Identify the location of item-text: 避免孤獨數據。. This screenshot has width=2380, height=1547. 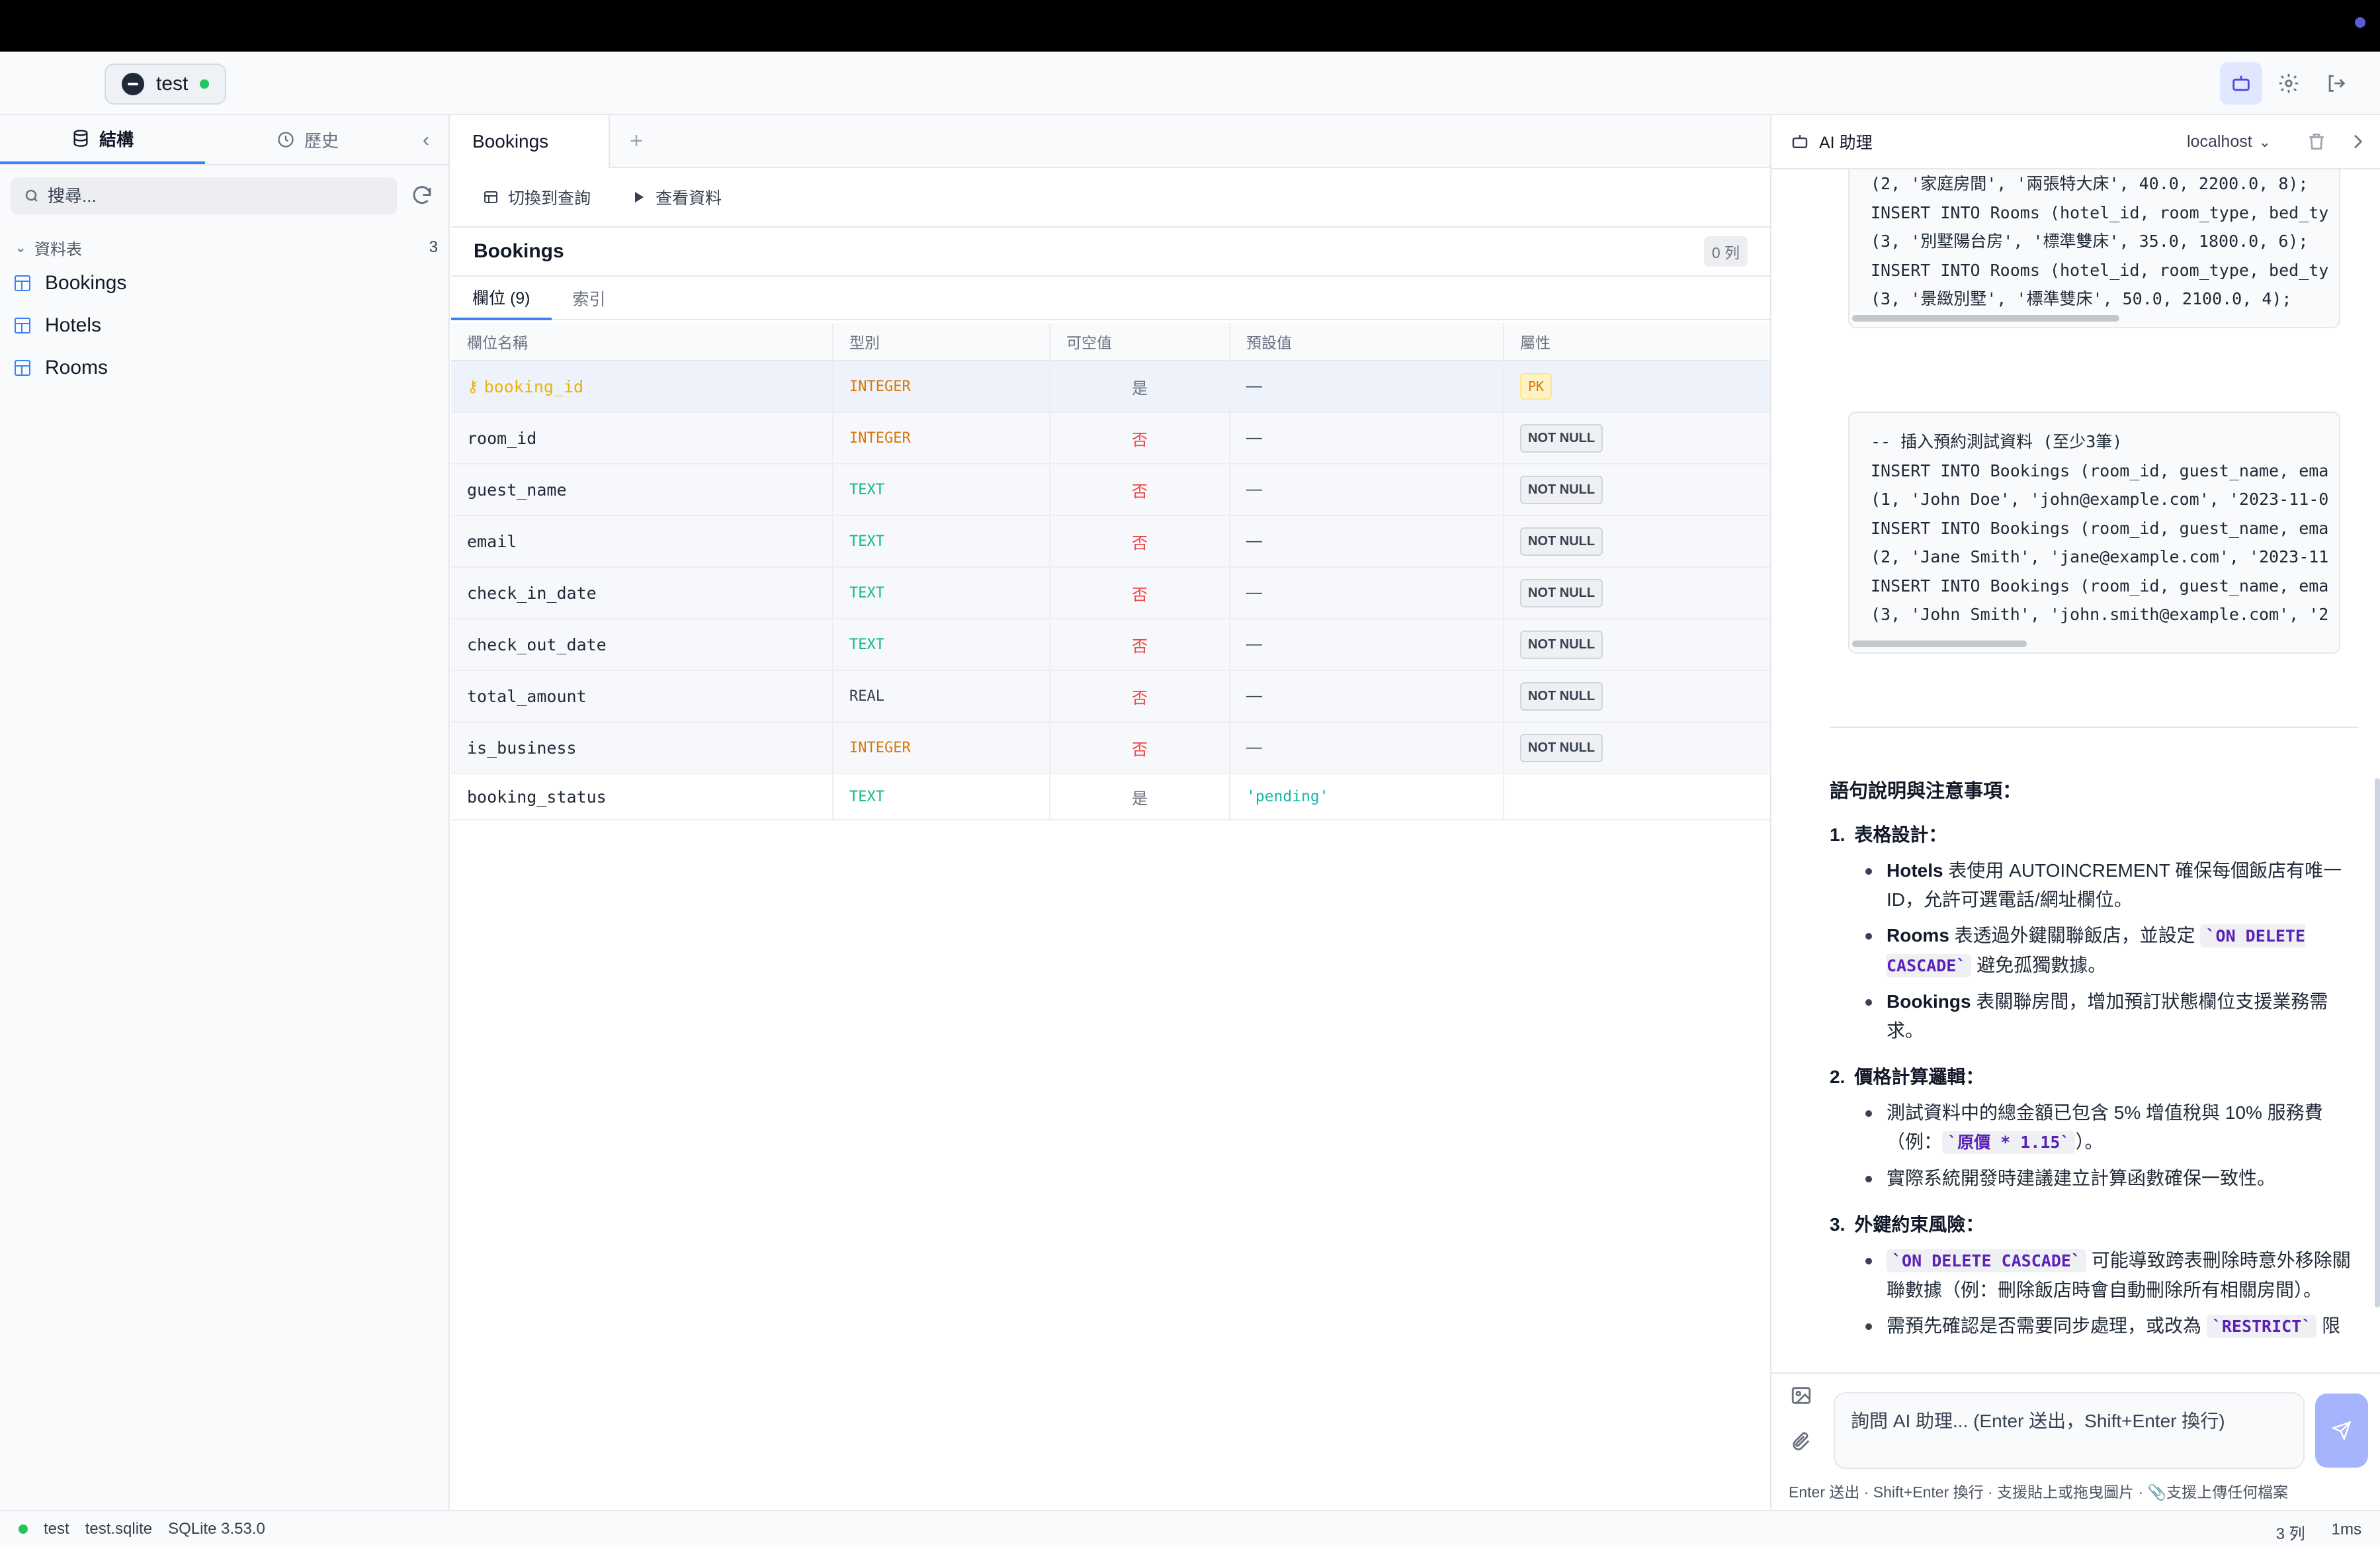
(2039, 965).